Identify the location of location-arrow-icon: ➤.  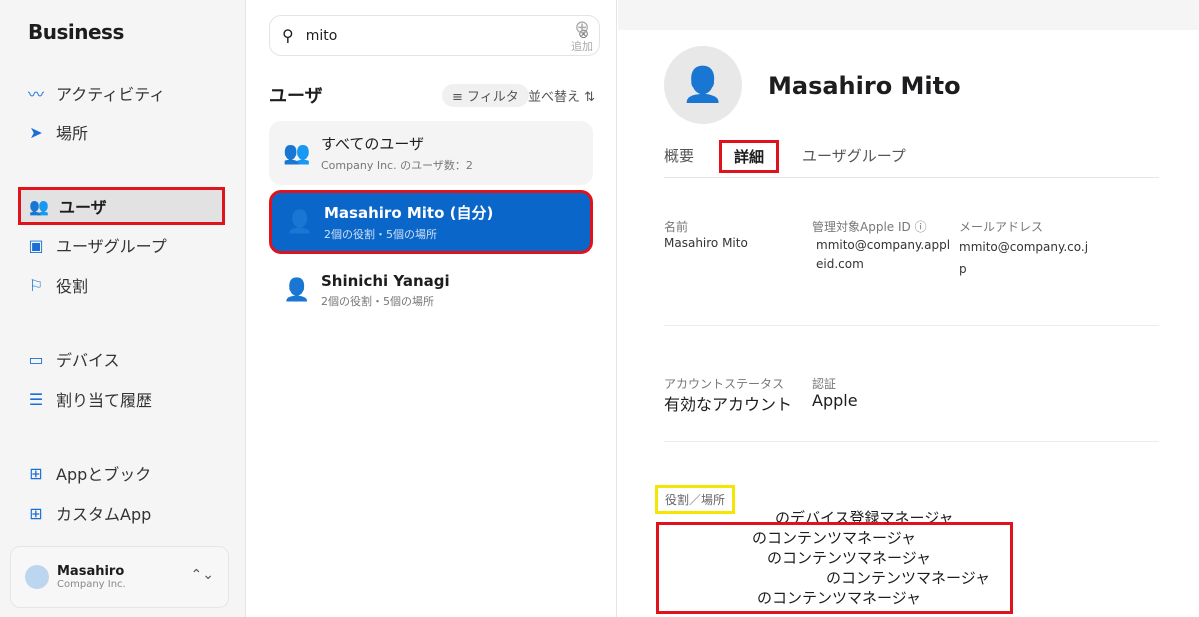
(36, 132).